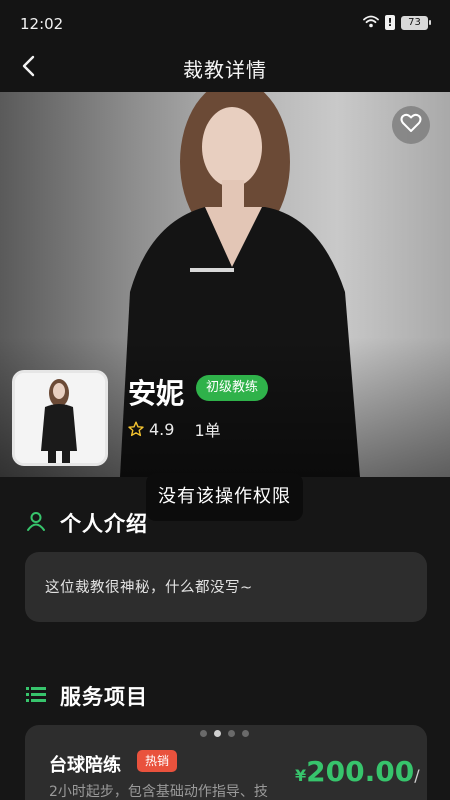 The width and height of the screenshot is (450, 800). What do you see at coordinates (224, 733) in the screenshot?
I see `carousel-dots` at bounding box center [224, 733].